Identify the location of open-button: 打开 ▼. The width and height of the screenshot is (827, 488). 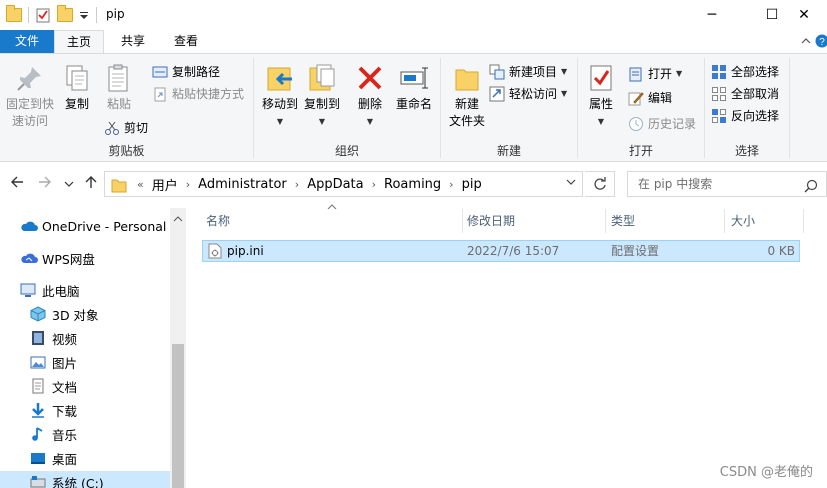
(655, 74).